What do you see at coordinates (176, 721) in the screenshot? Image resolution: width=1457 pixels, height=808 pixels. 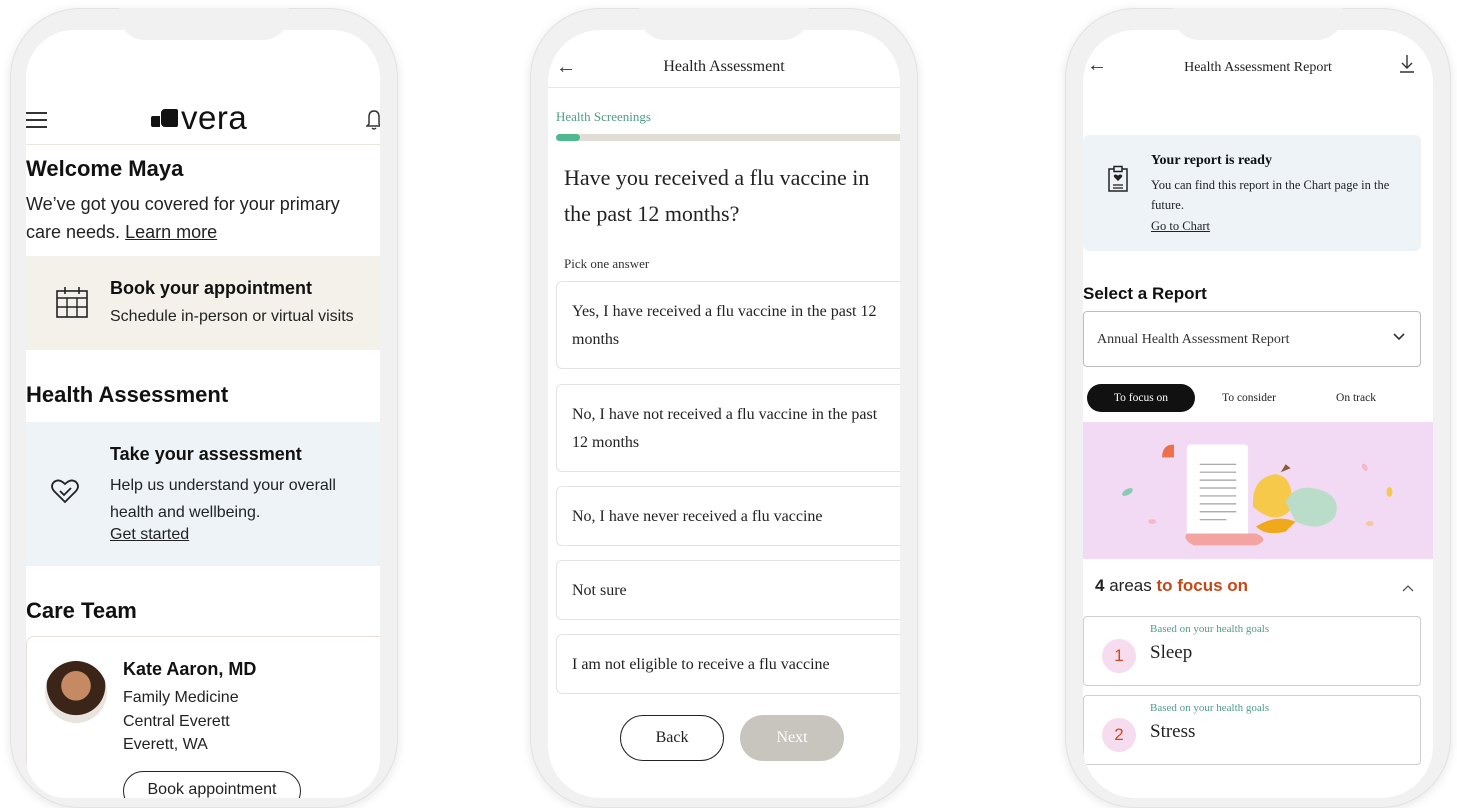 I see `doctor-location: Central Everett` at bounding box center [176, 721].